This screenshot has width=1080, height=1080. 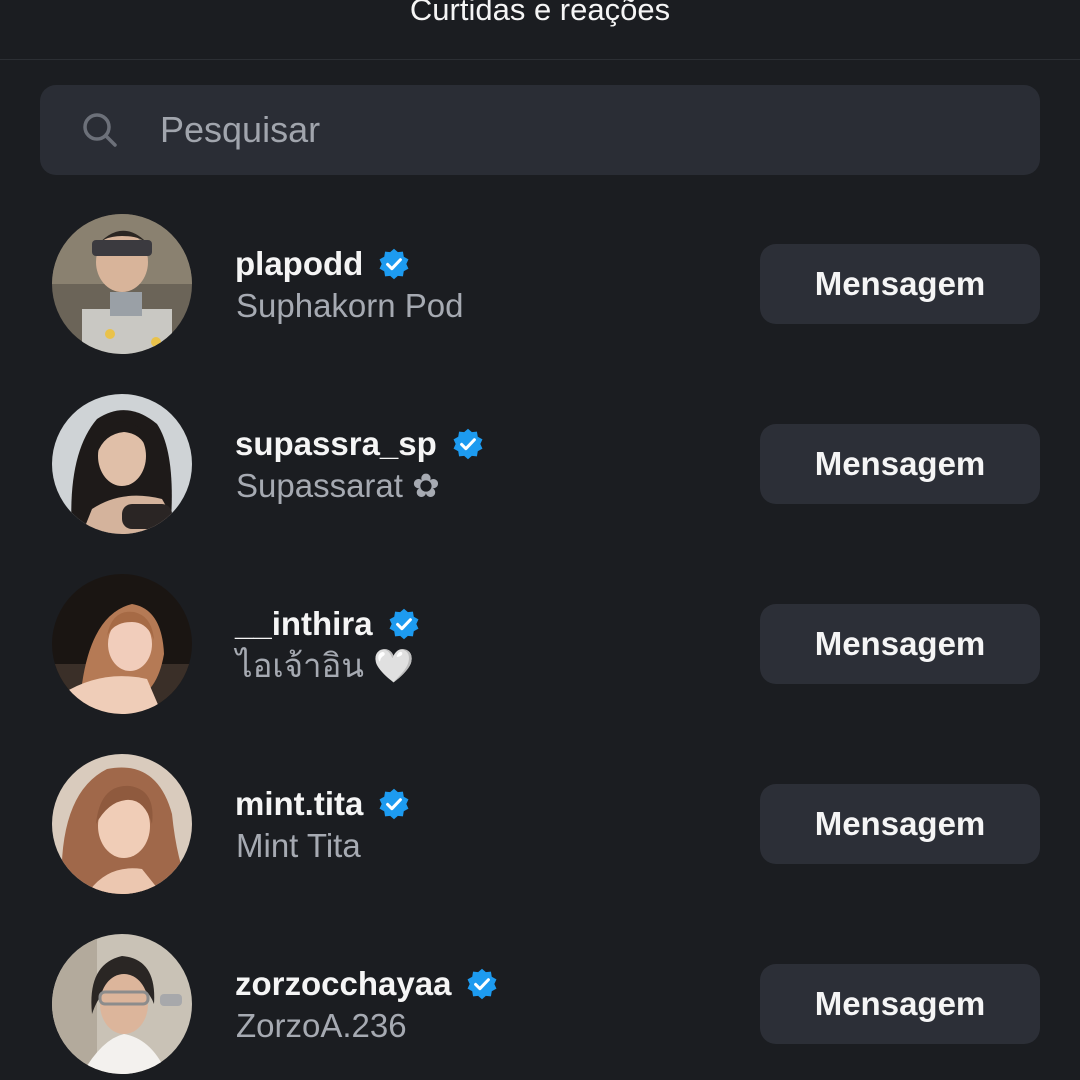 I want to click on username: supassra_sp, so click(x=336, y=444).